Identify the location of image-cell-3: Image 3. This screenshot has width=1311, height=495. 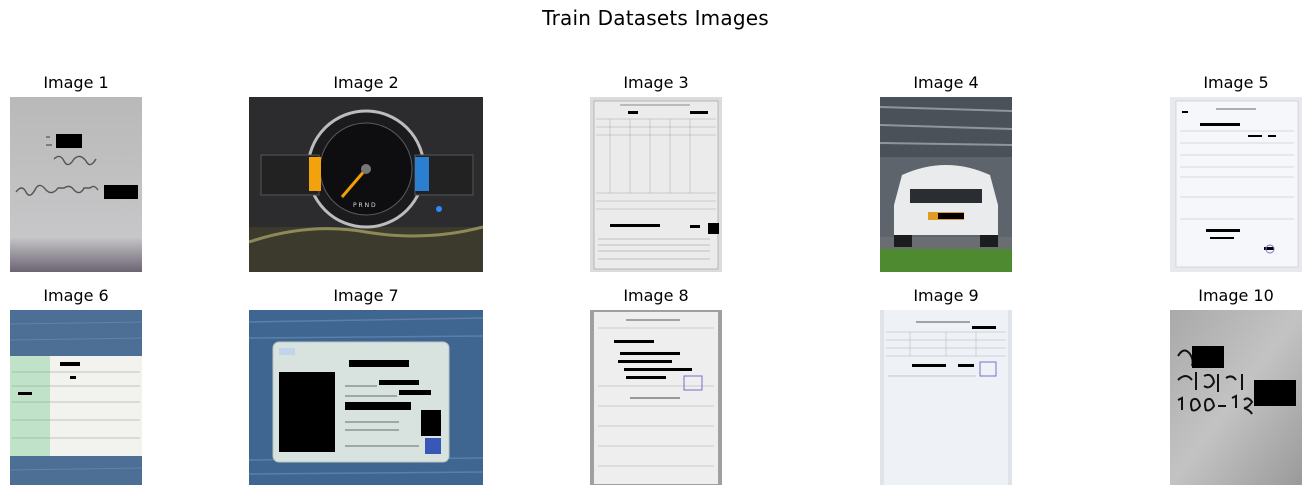
(656, 172).